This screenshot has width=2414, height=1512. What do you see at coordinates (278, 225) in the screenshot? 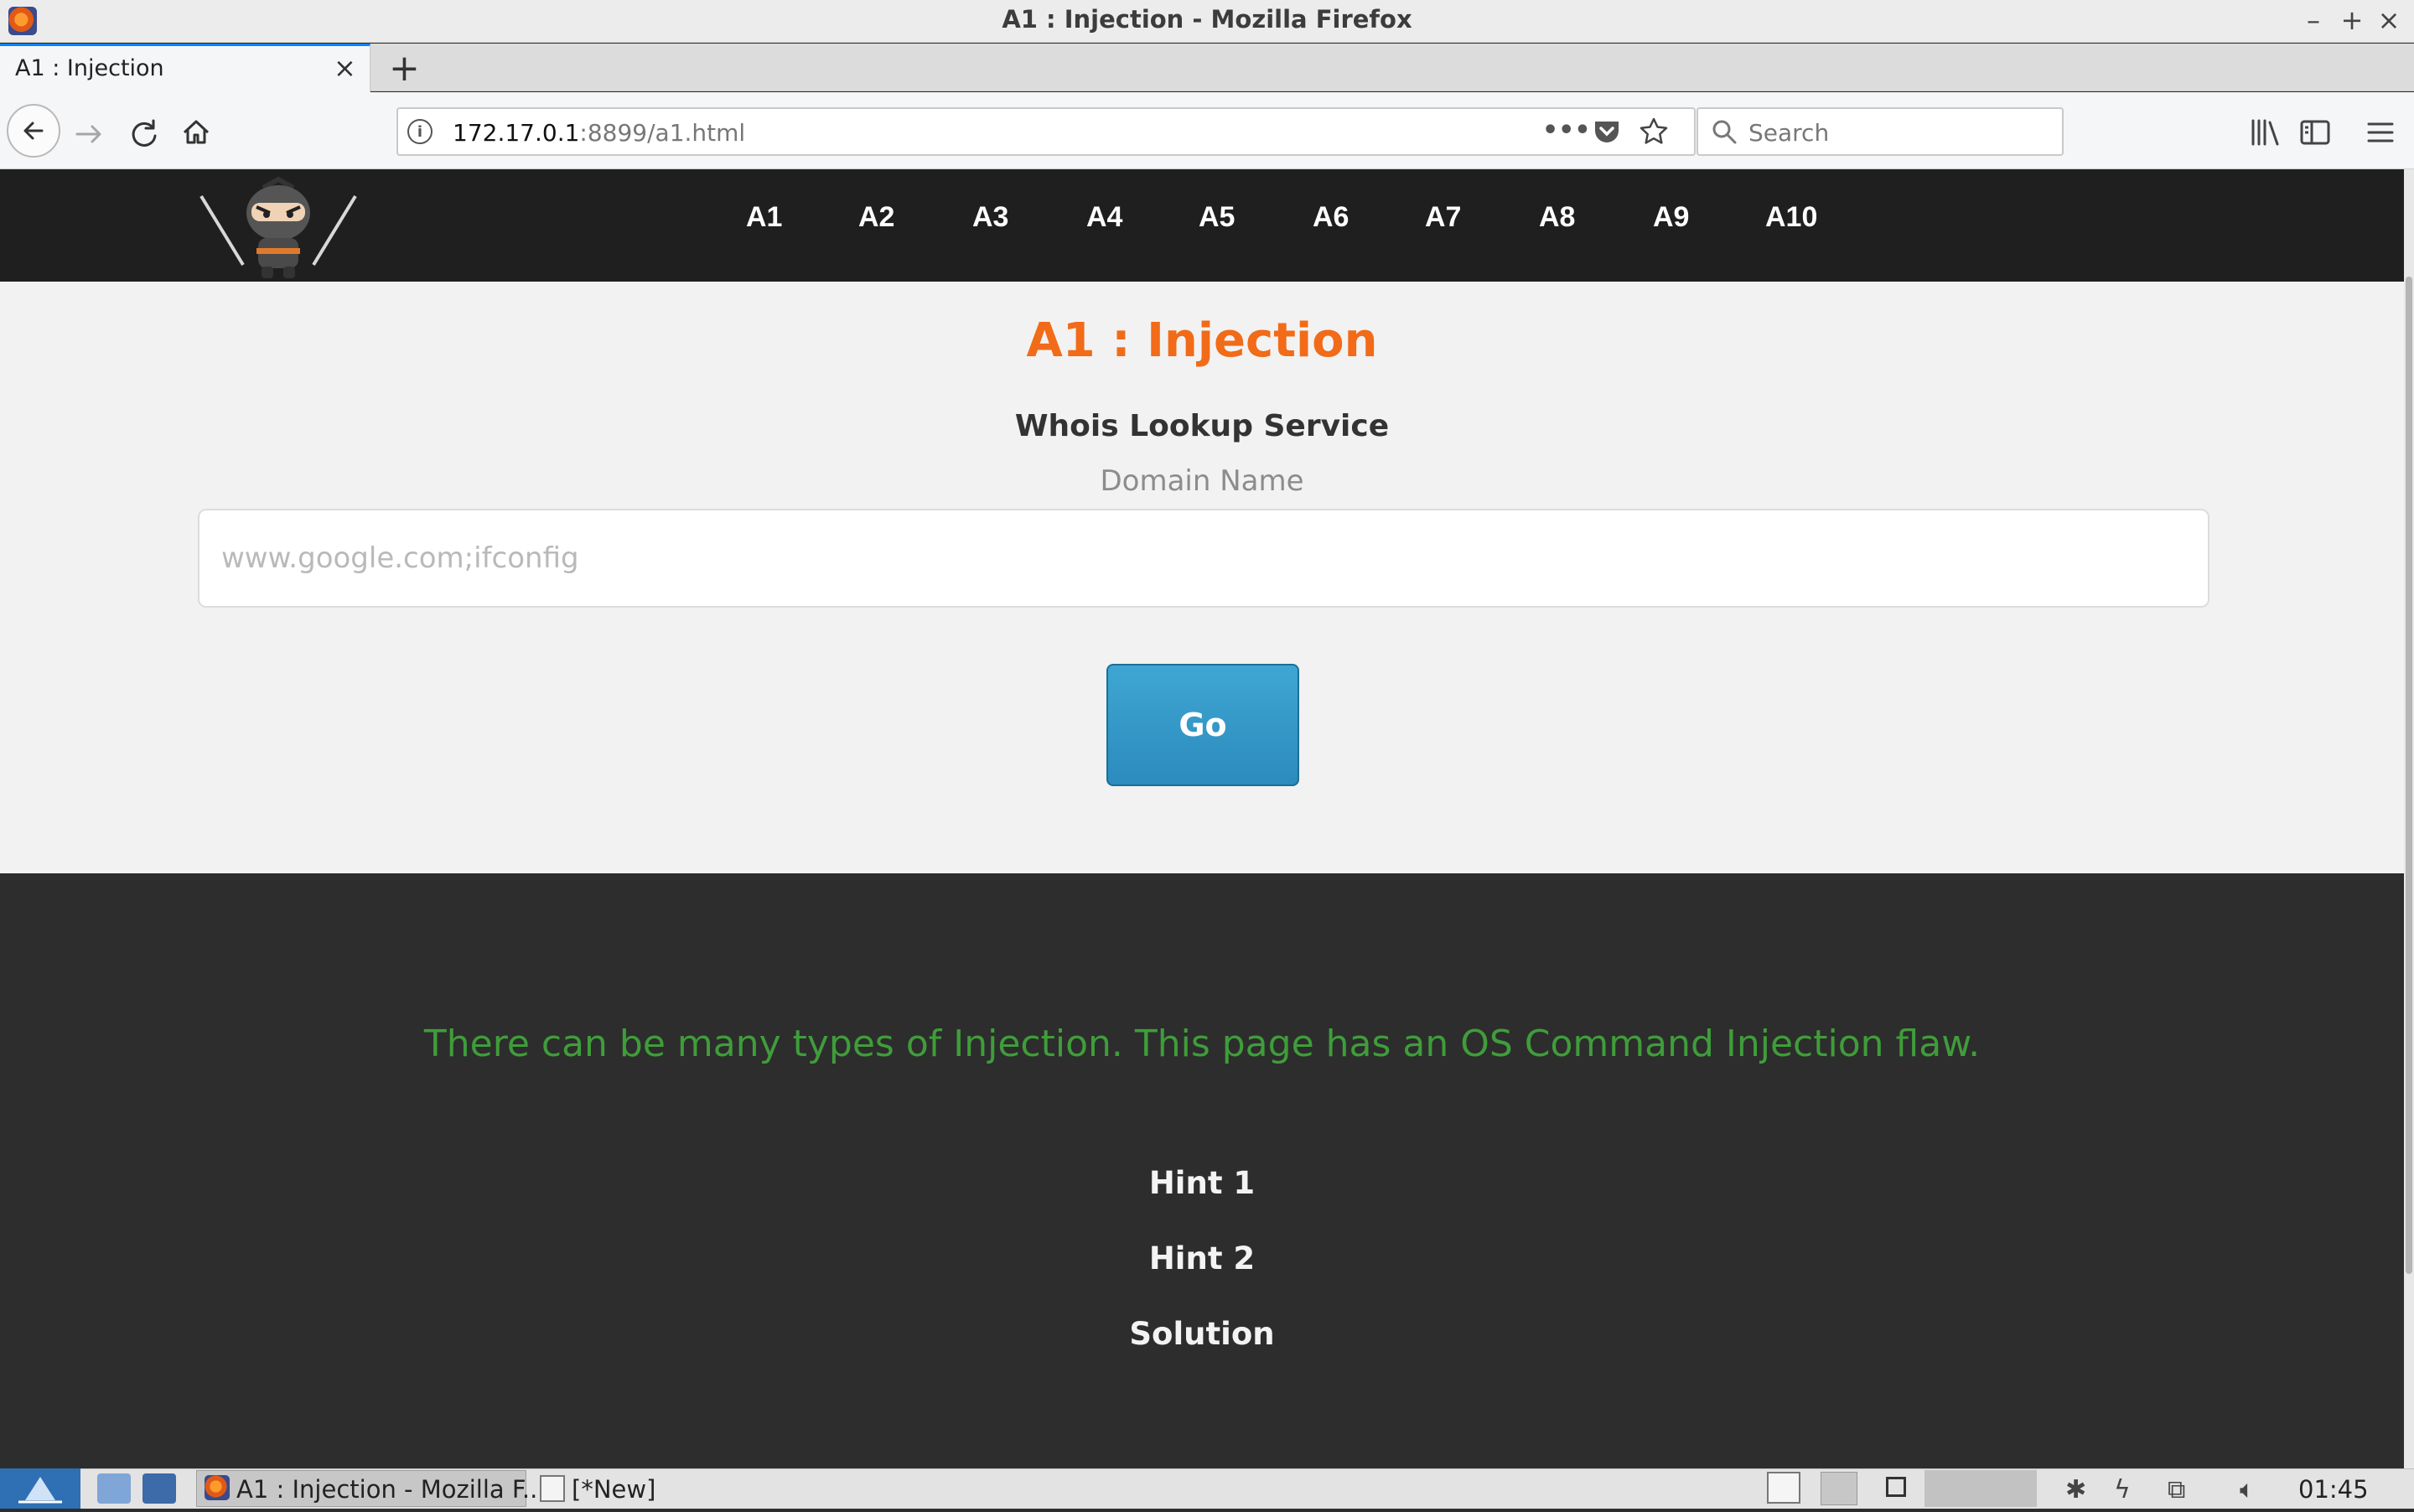
I see `ninja-logo` at bounding box center [278, 225].